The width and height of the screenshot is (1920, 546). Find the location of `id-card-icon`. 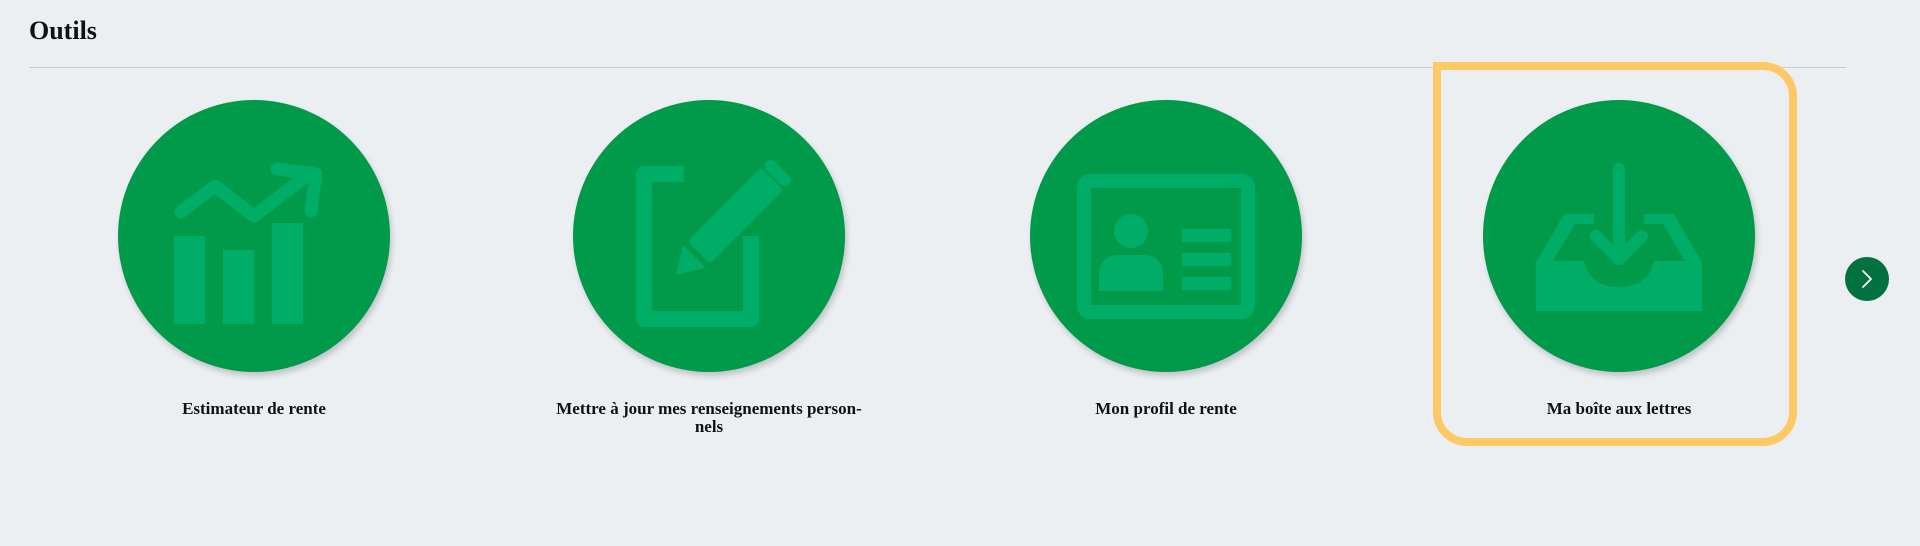

id-card-icon is located at coordinates (1166, 246).